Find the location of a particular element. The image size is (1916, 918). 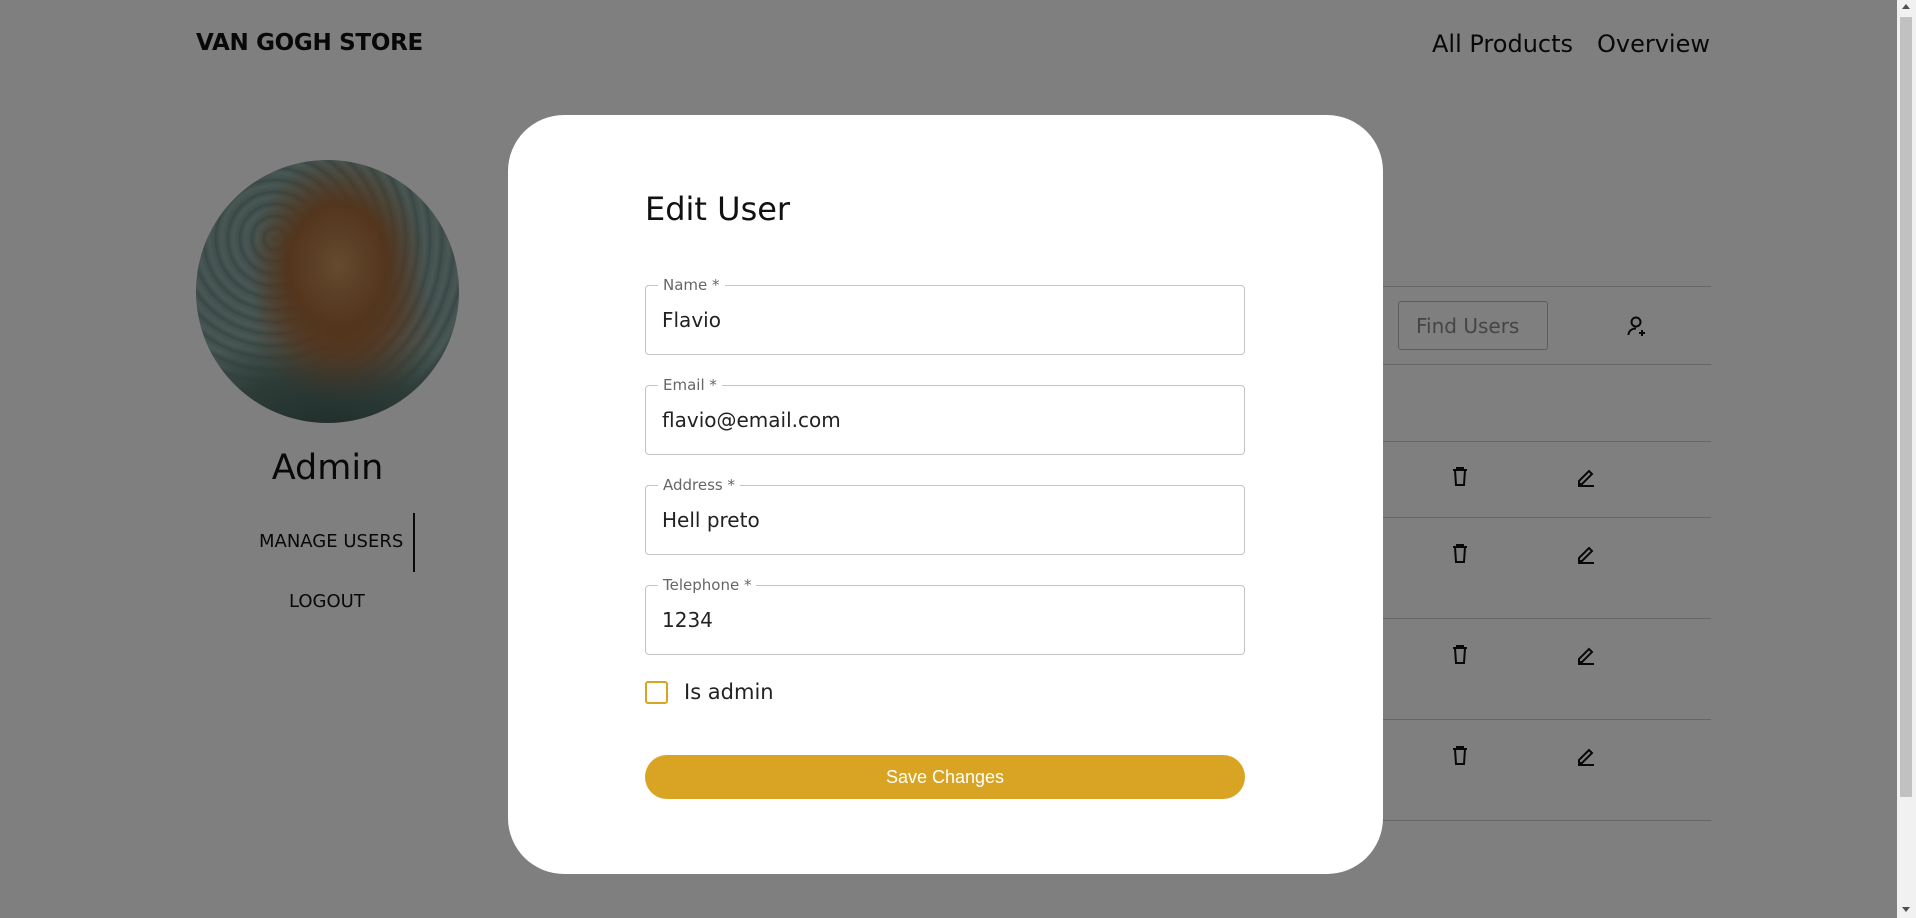

scroll-up-icon is located at coordinates (1906, 6).